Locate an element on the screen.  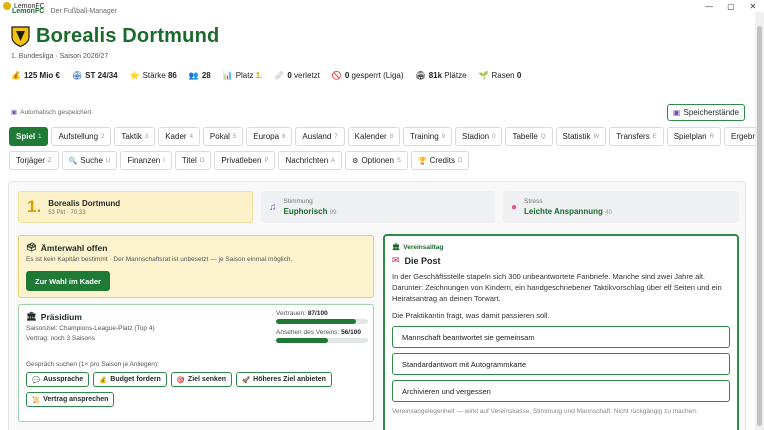
stat-squad-size: 👥 28 is located at coordinates (199, 75).